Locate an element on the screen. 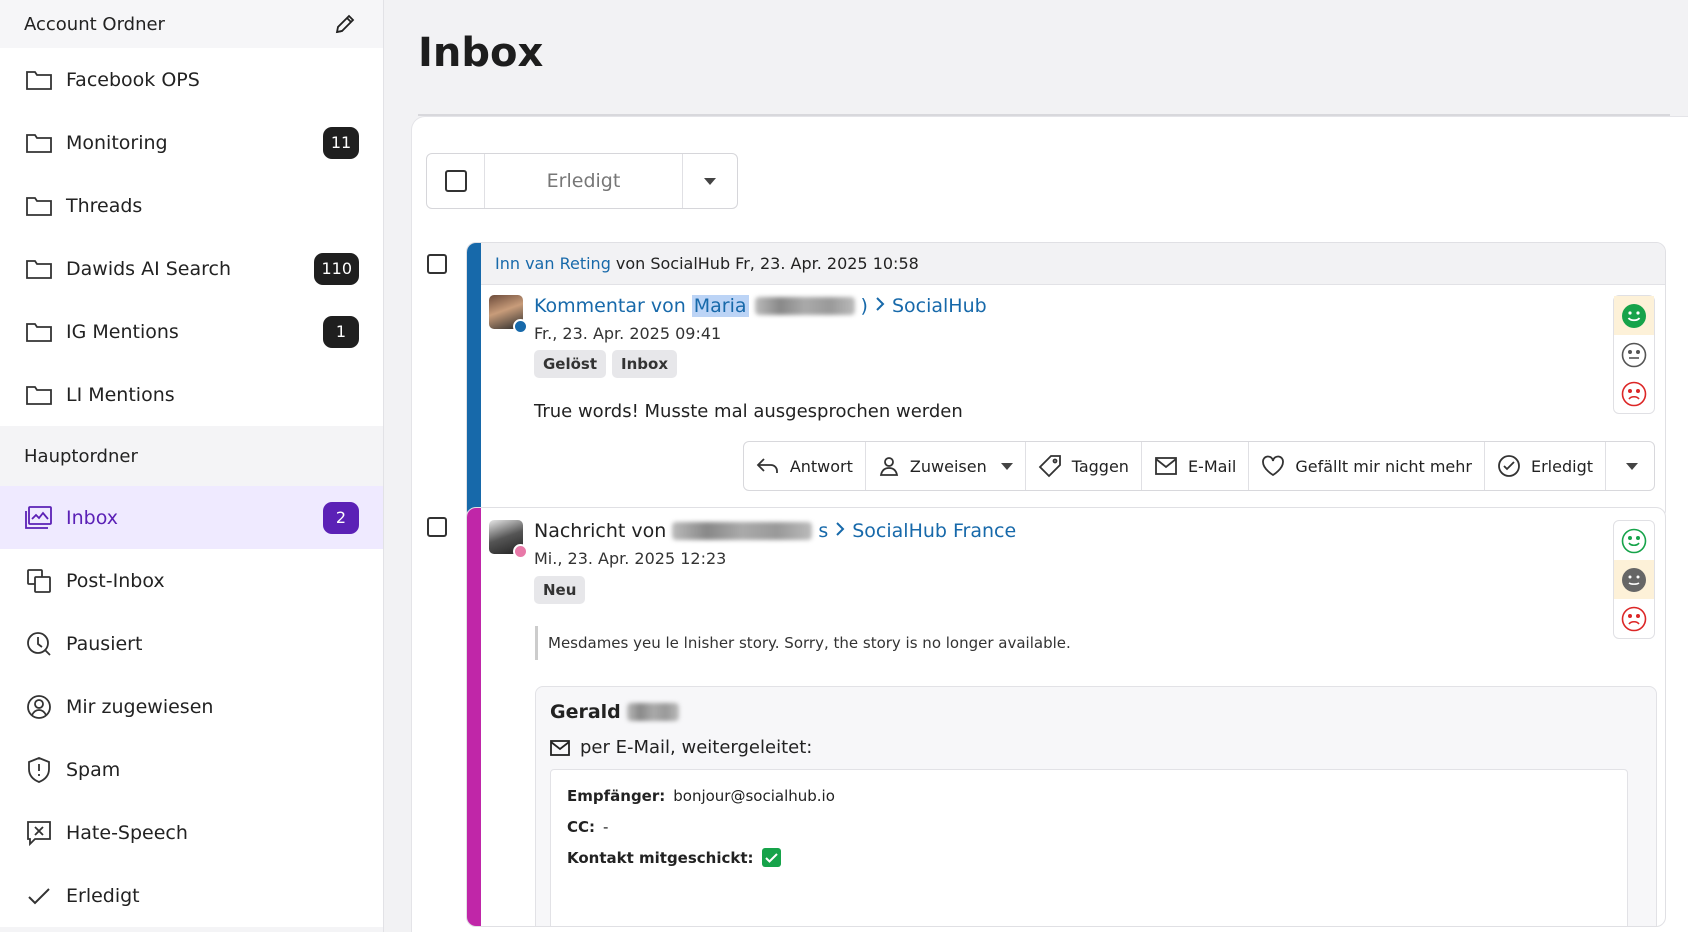  recipient-value: bonjour@socialhub.io is located at coordinates (754, 795).